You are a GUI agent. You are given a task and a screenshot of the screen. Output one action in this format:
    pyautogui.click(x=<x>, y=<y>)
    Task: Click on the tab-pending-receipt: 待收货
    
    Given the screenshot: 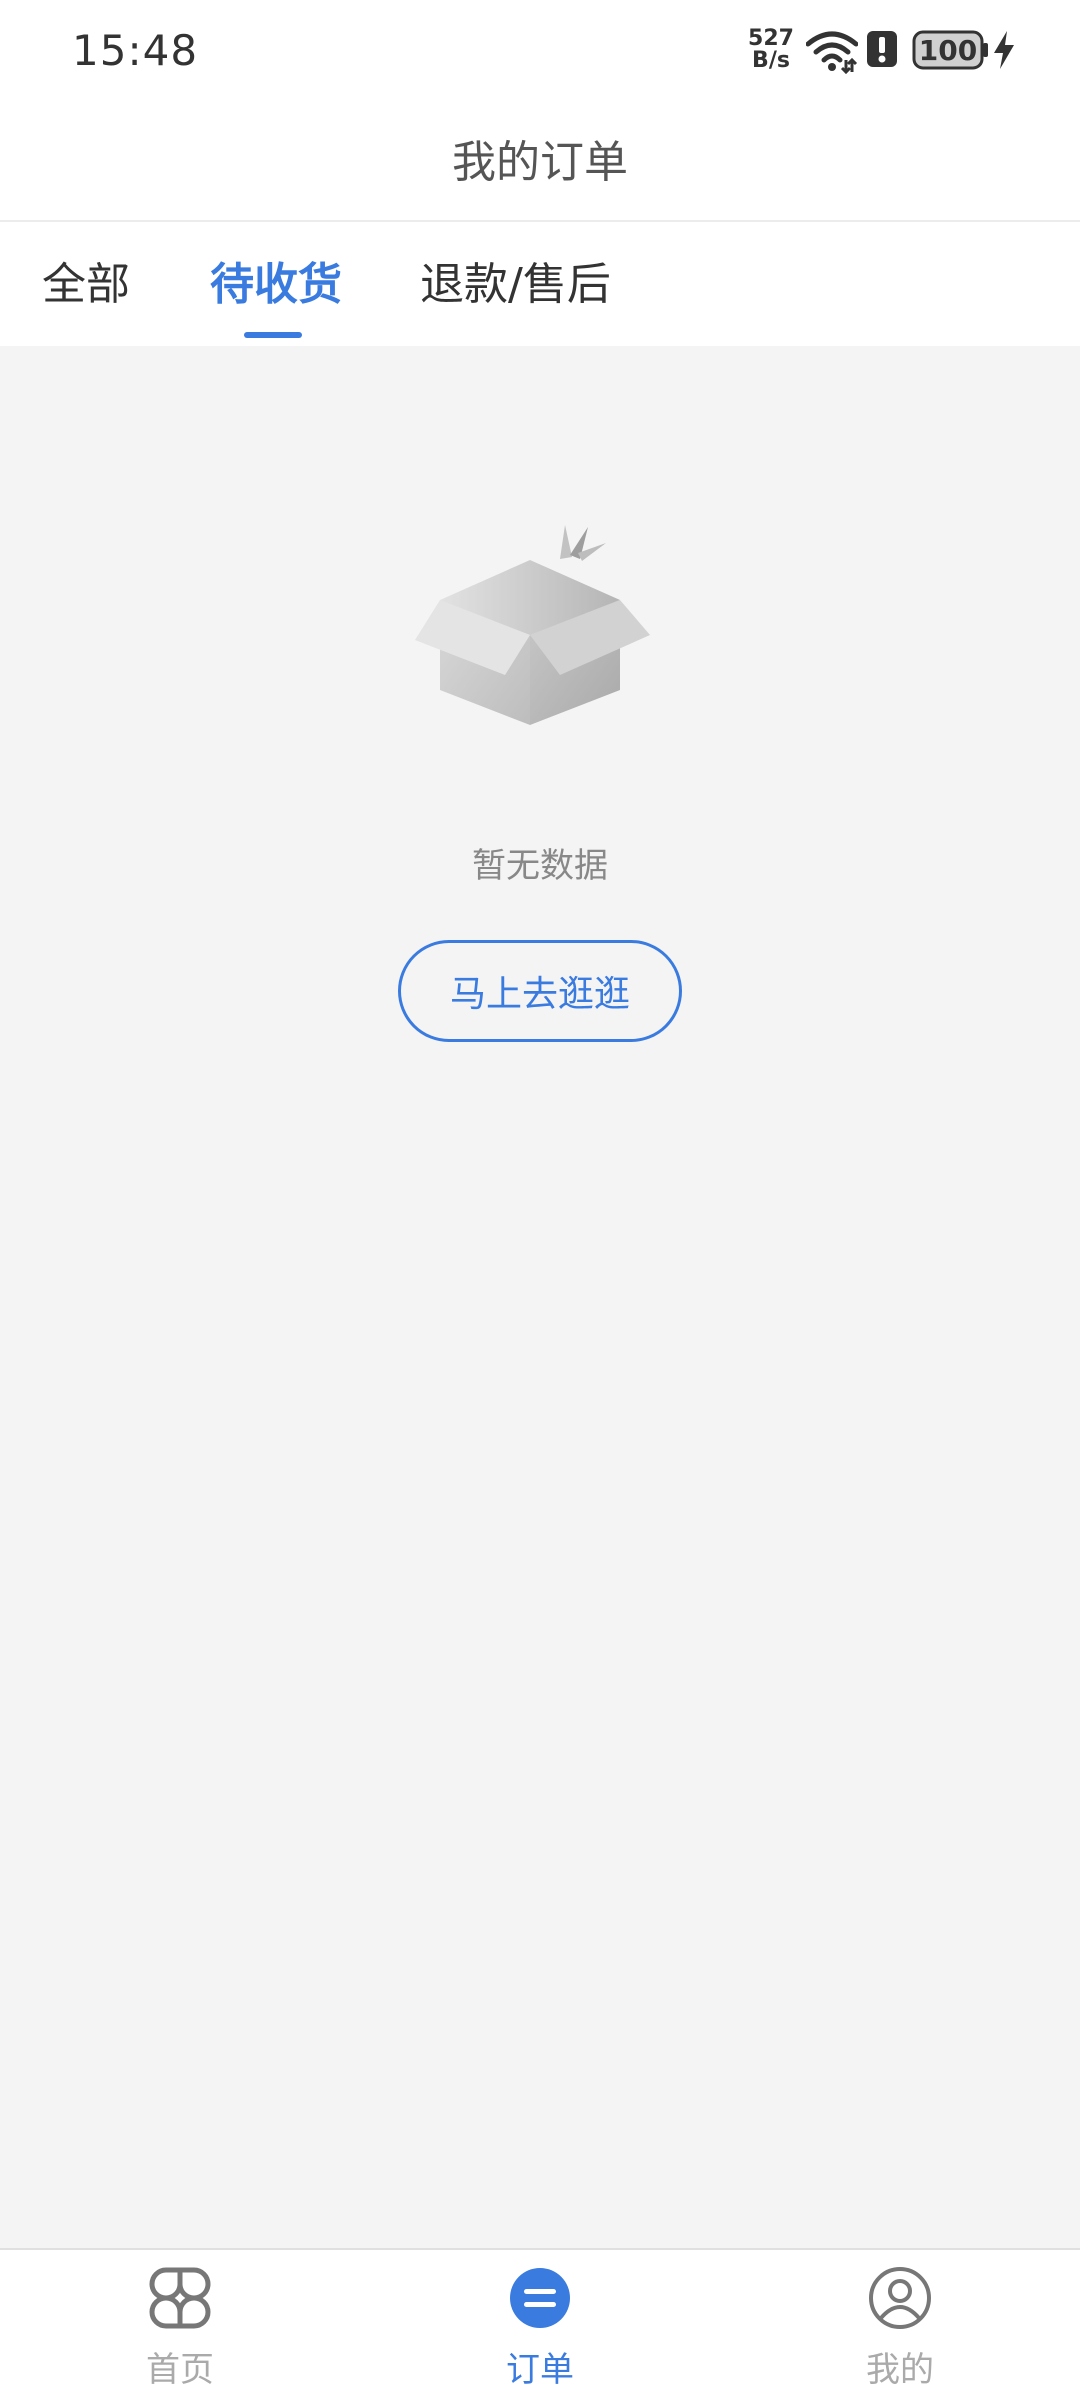 What is the action you would take?
    pyautogui.click(x=276, y=280)
    